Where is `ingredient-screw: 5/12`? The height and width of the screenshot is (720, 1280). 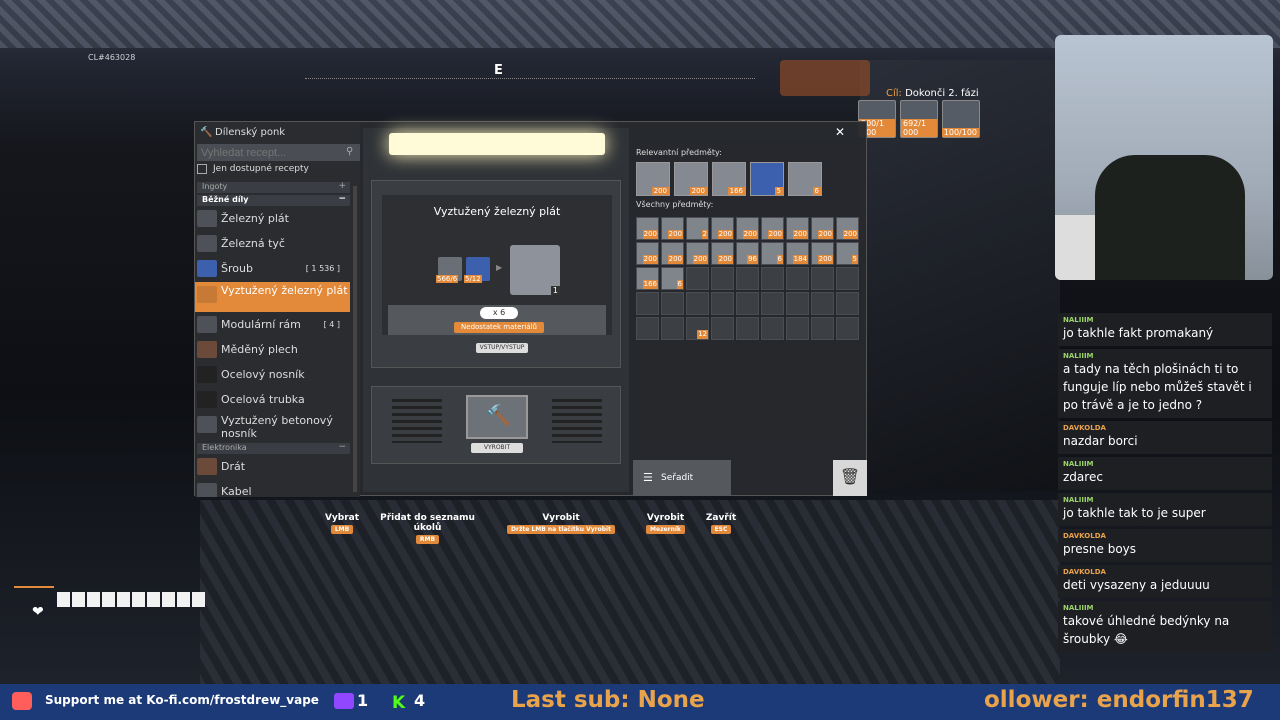
ingredient-screw: 5/12 is located at coordinates (477, 270).